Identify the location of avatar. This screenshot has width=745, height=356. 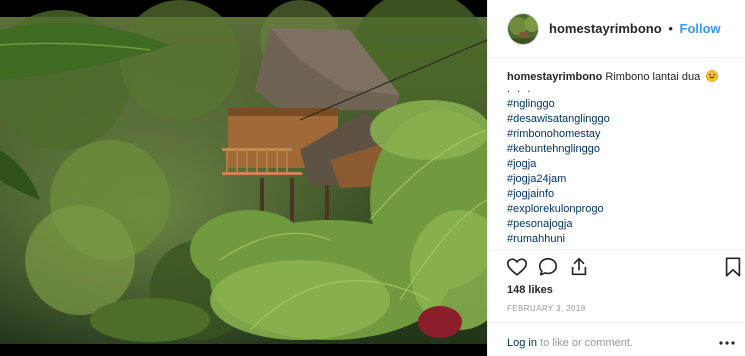
(523, 28).